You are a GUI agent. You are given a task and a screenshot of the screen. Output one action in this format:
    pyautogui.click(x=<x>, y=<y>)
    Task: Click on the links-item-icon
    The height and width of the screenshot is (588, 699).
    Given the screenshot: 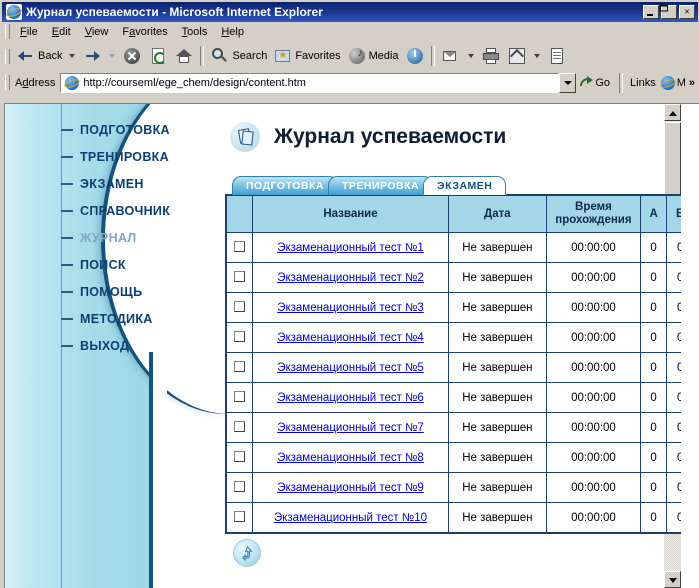 What is the action you would take?
    pyautogui.click(x=668, y=83)
    